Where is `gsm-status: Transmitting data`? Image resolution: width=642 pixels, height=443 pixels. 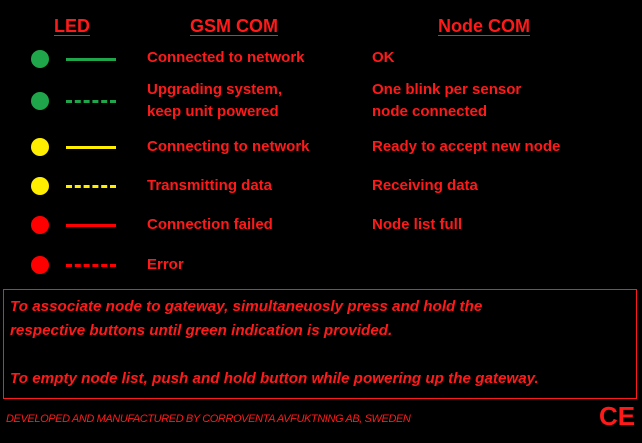
gsm-status: Transmitting data is located at coordinates (210, 185).